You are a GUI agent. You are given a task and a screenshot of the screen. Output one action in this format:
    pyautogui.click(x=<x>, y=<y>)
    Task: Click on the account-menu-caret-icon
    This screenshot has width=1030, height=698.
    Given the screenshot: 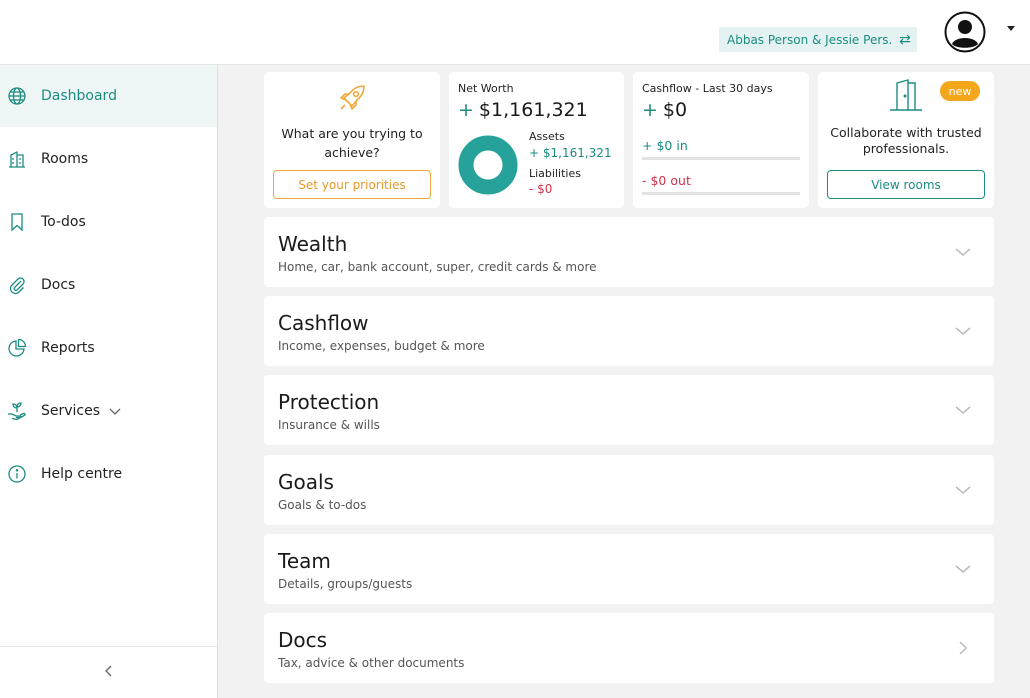 What is the action you would take?
    pyautogui.click(x=1011, y=28)
    